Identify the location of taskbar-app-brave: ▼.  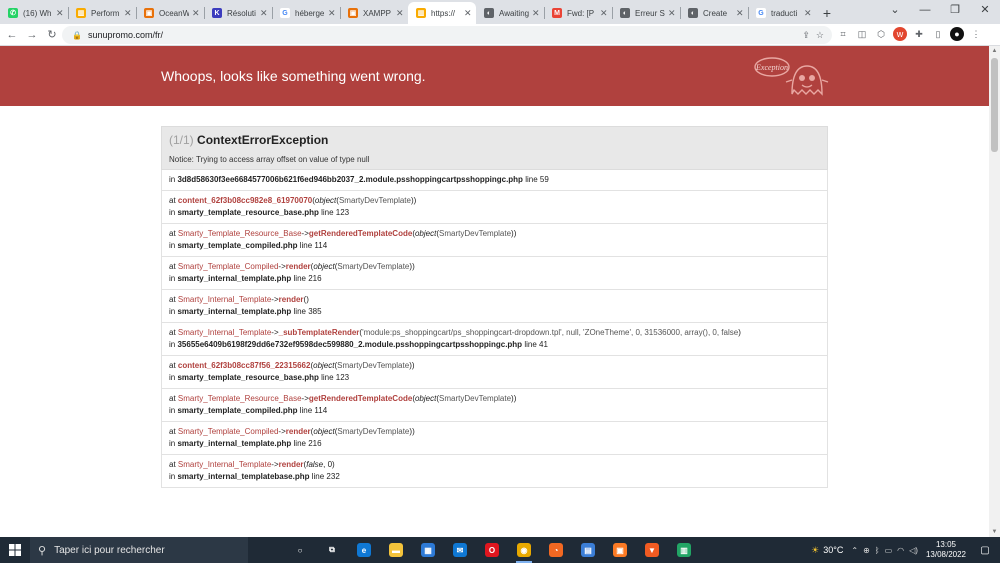
(652, 550).